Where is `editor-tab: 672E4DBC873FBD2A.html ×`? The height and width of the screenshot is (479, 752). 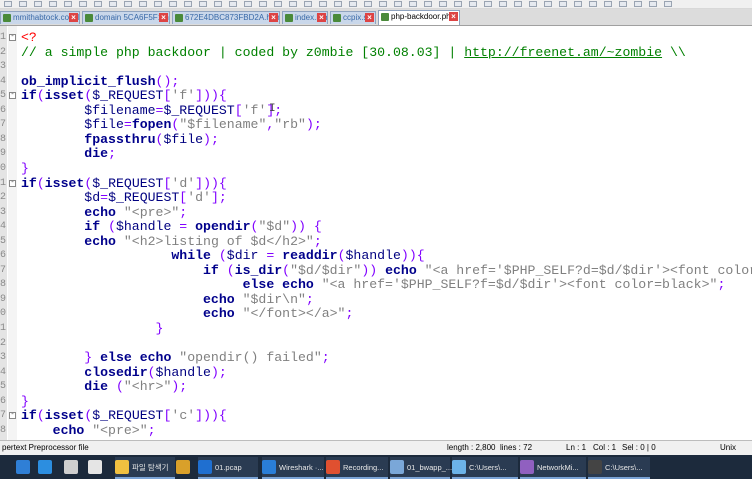 editor-tab: 672E4DBC873FBD2A.html × is located at coordinates (226, 17).